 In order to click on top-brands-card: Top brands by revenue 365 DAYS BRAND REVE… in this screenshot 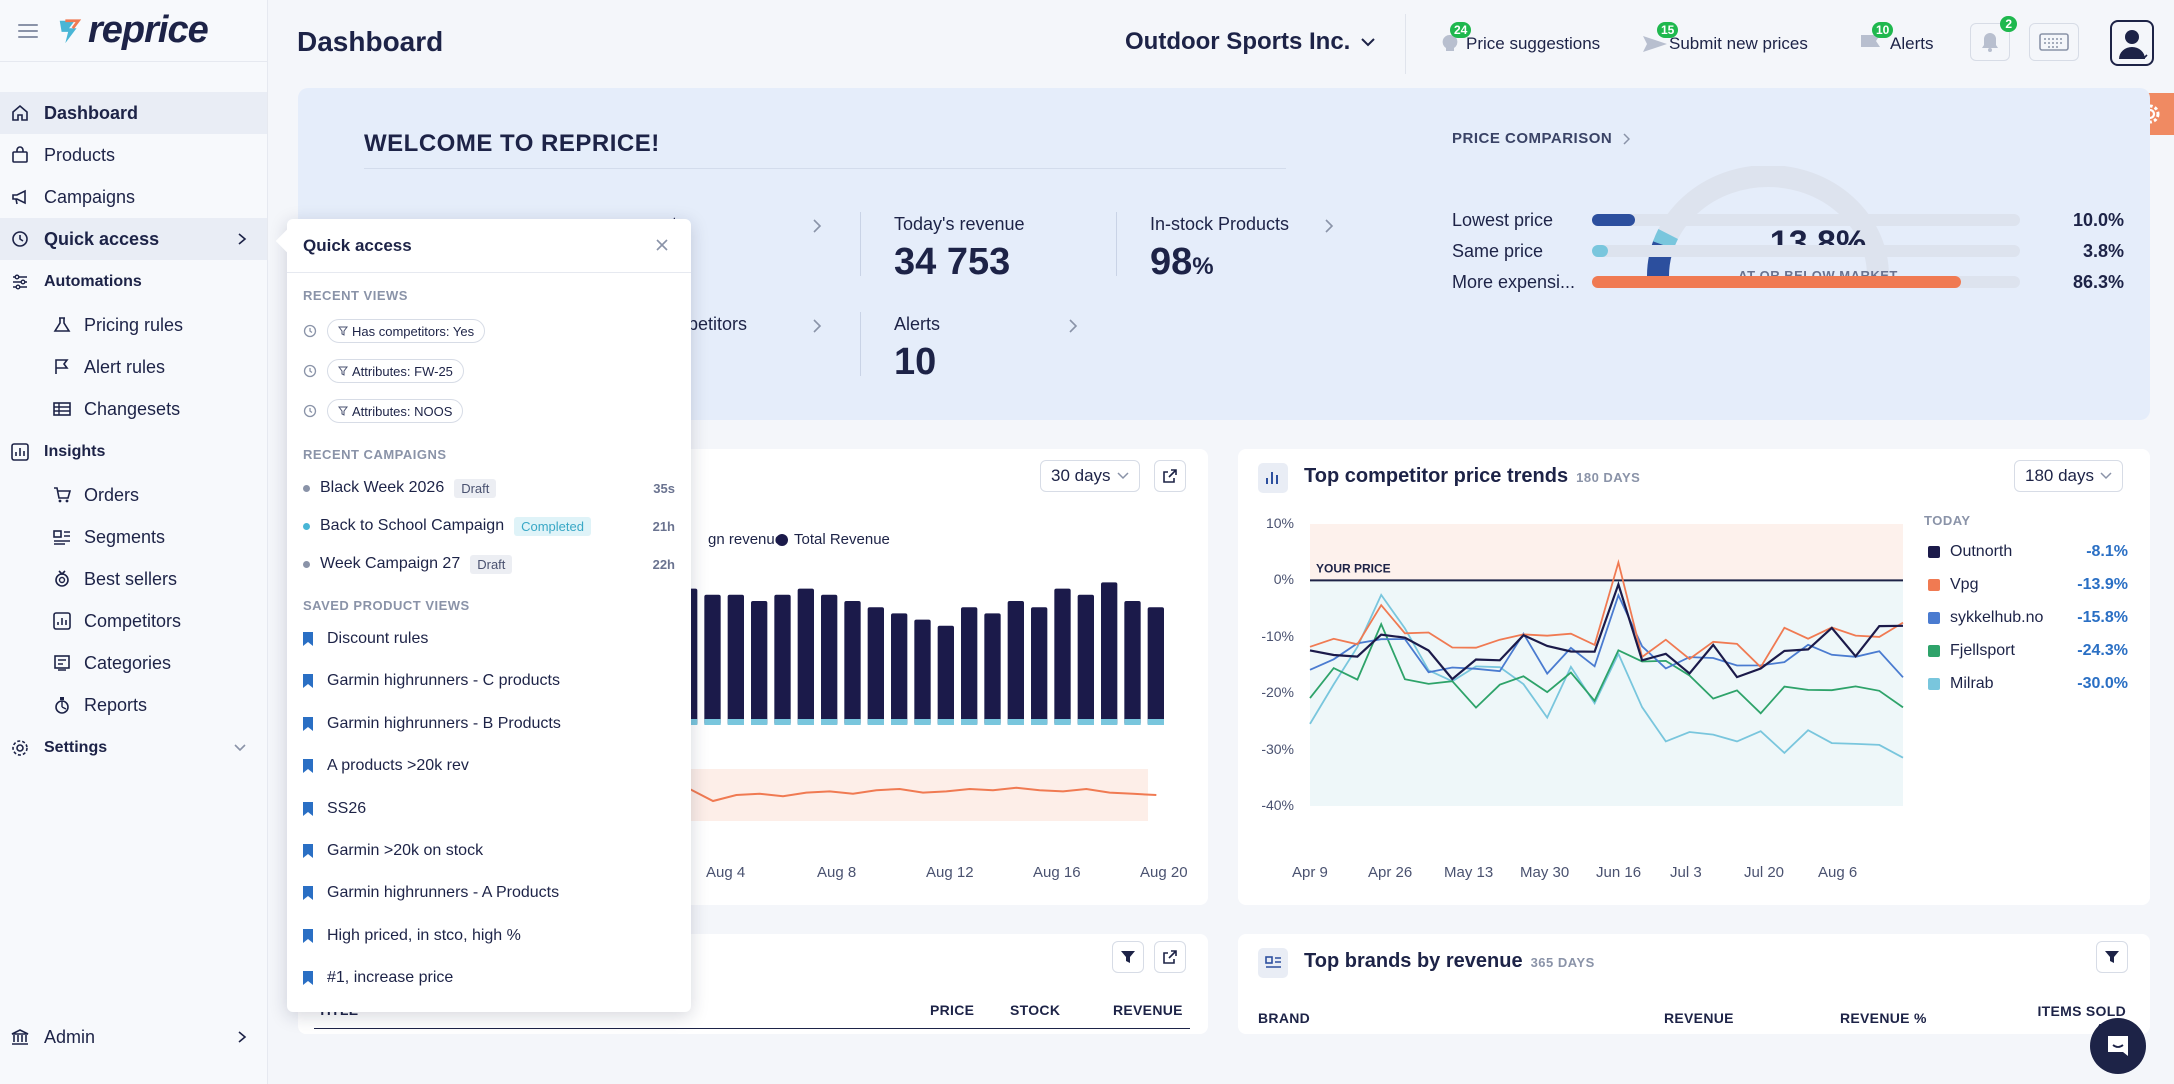, I will do `click(1694, 984)`.